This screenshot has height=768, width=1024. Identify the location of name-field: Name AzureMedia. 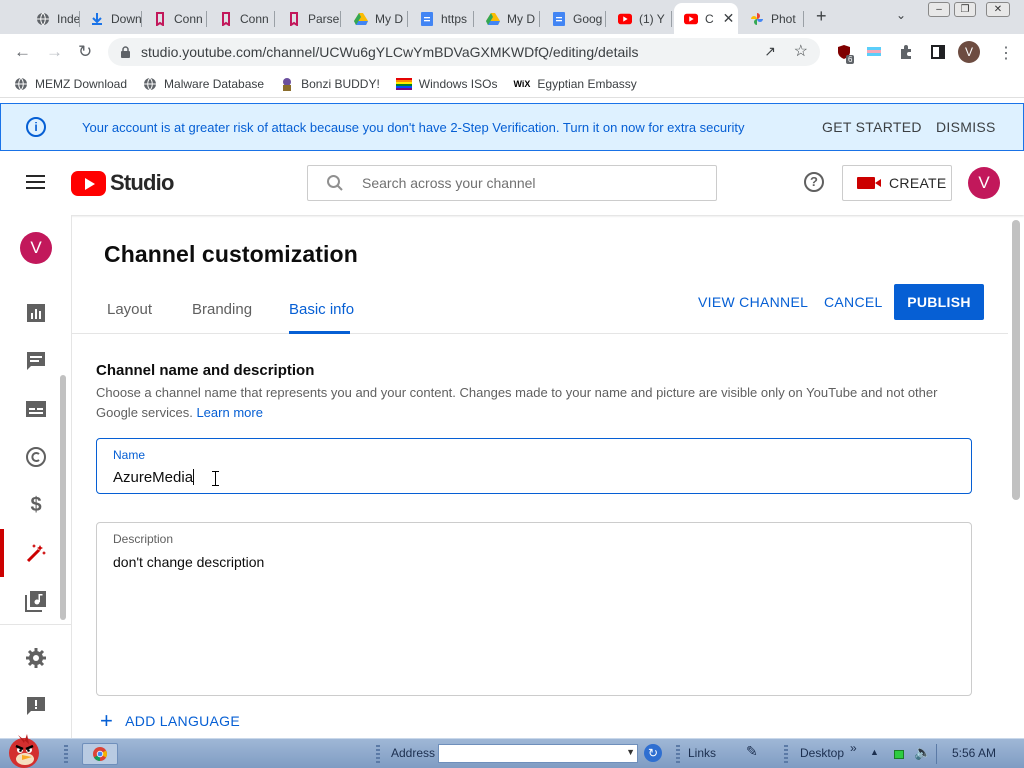
(534, 466).